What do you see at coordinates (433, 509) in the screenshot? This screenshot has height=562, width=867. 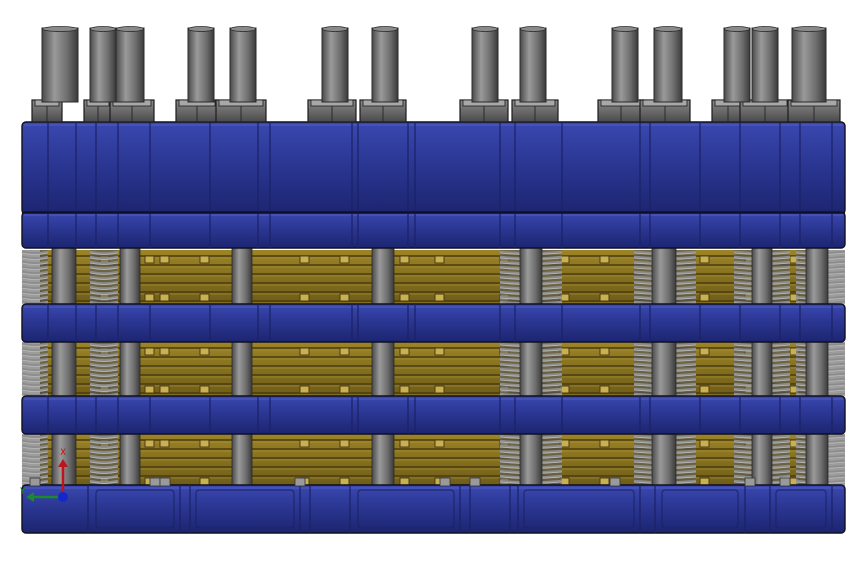 I see `bottom-end-plate` at bounding box center [433, 509].